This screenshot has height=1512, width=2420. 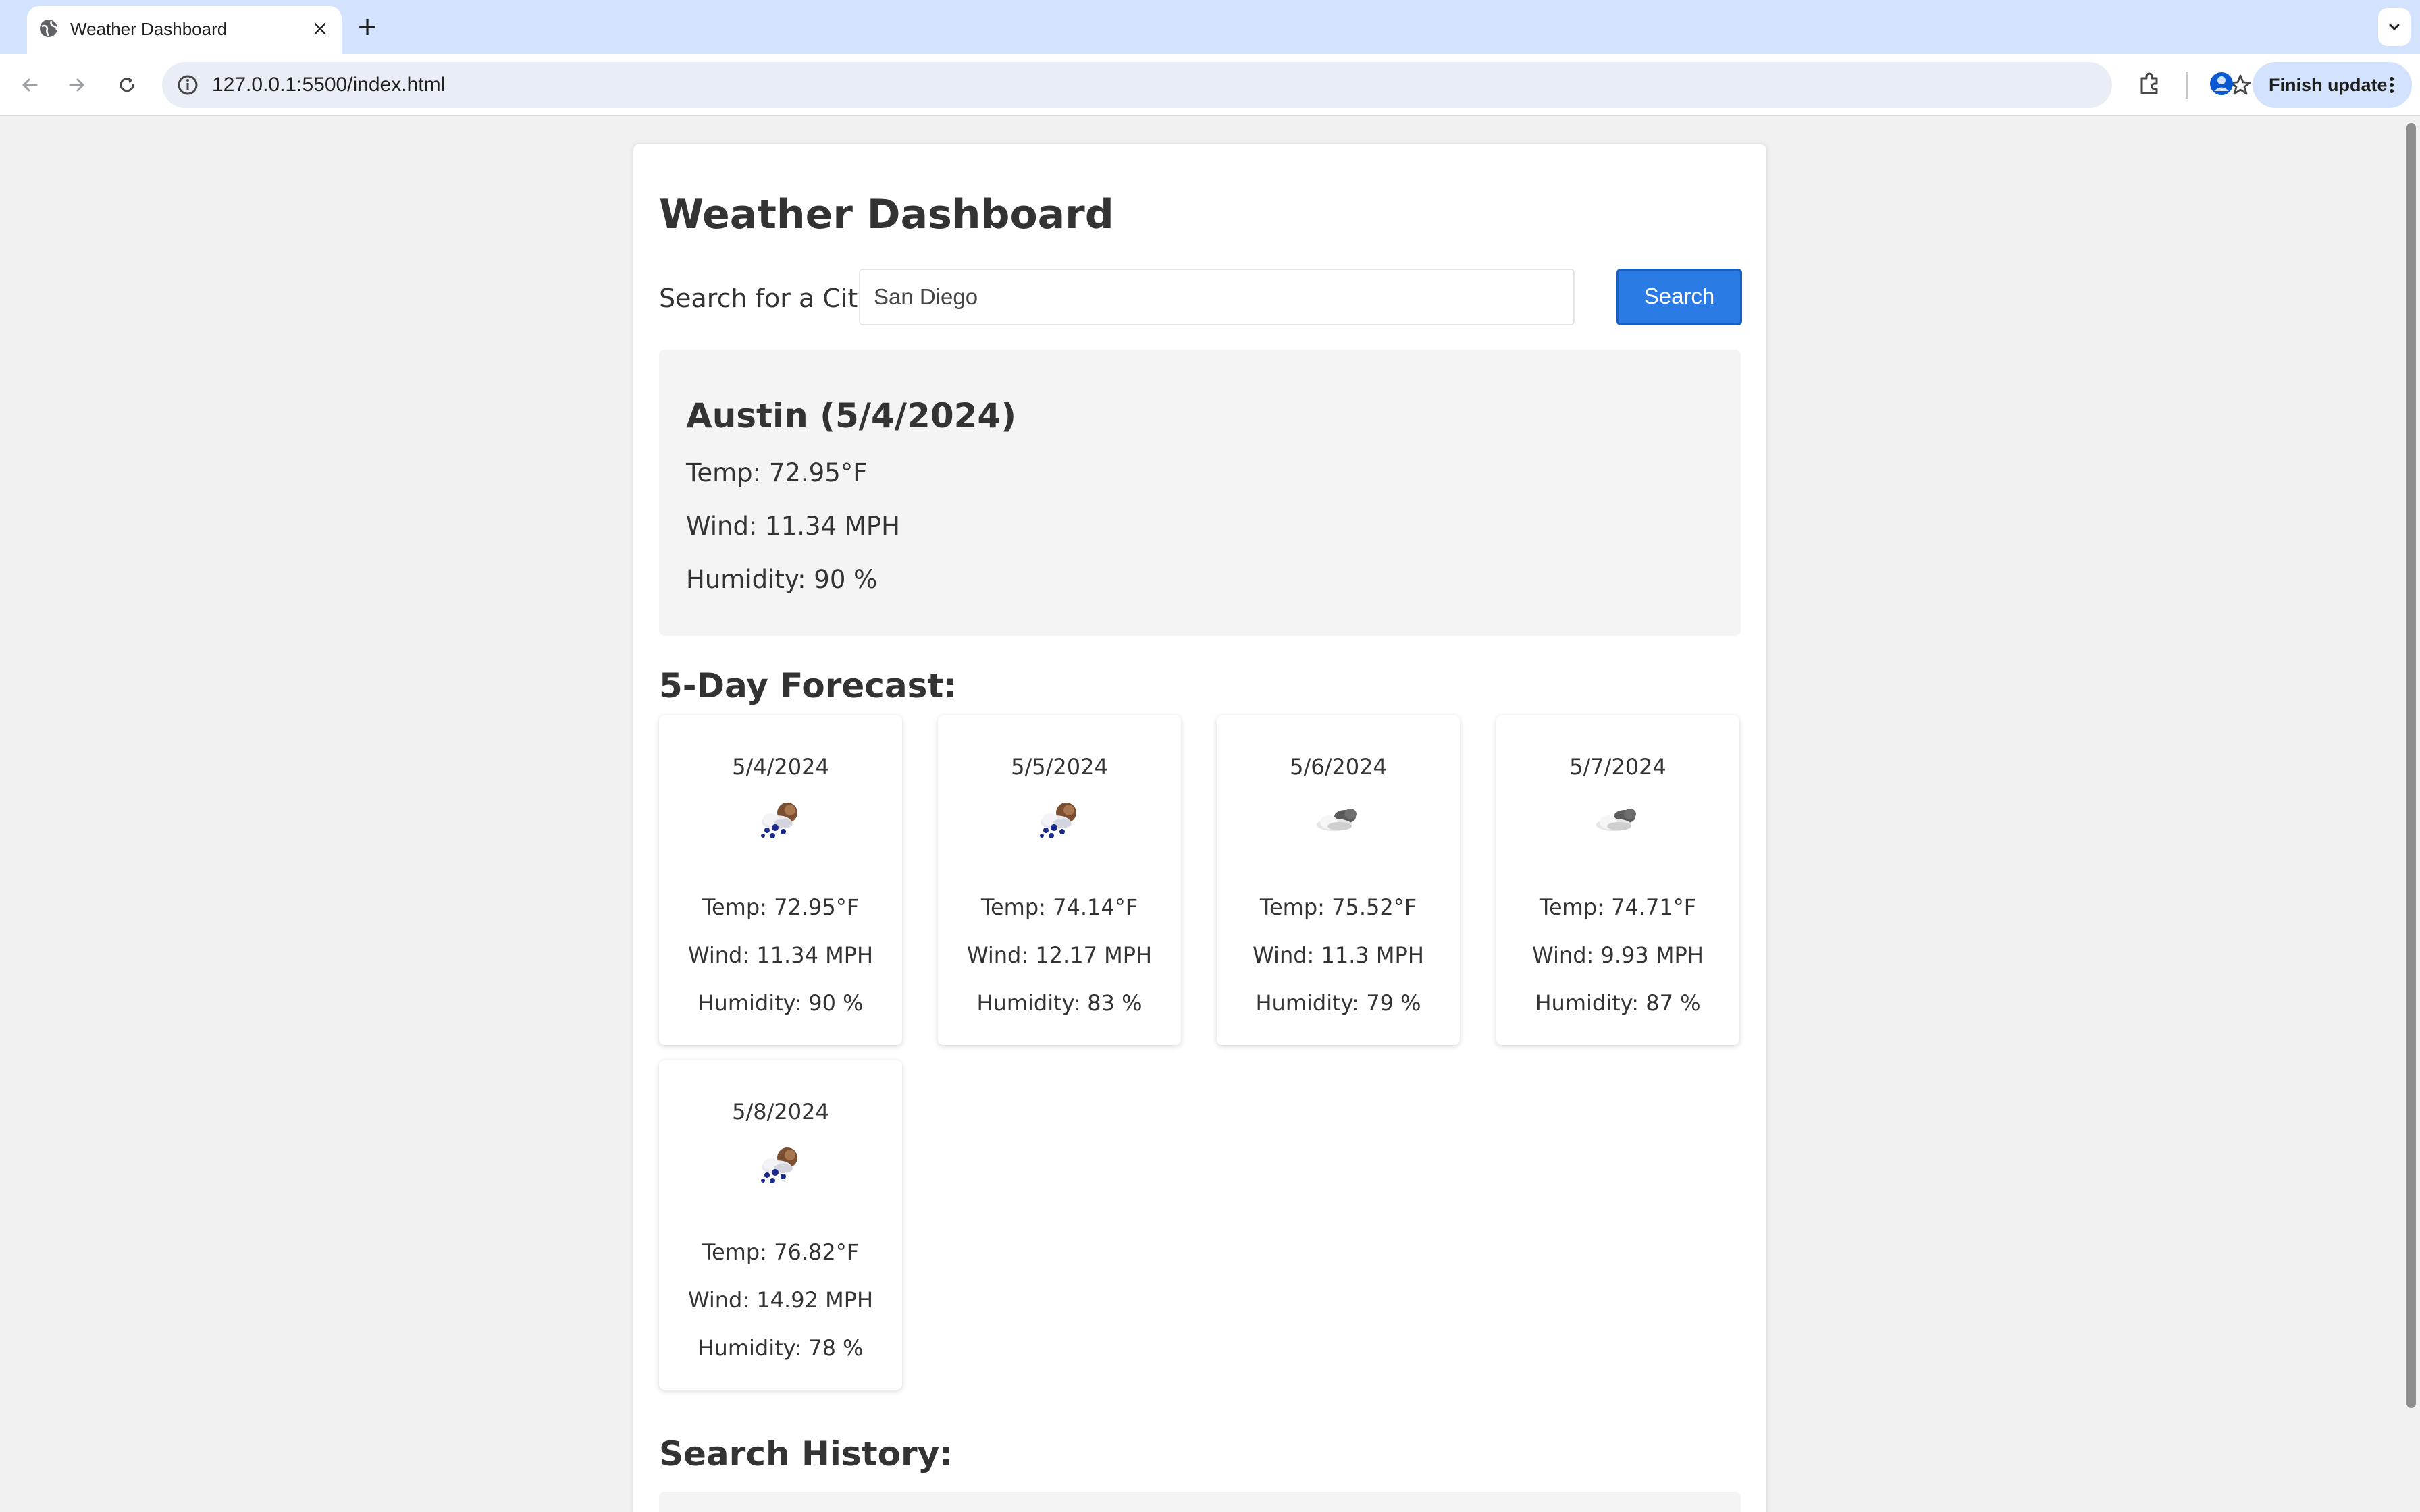 I want to click on forecast-humidity: Humidity: 78 %, so click(x=781, y=1348).